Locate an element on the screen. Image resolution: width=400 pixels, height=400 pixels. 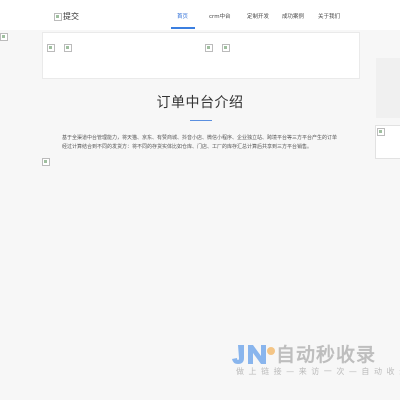
banner-image-strip is located at coordinates (201, 55).